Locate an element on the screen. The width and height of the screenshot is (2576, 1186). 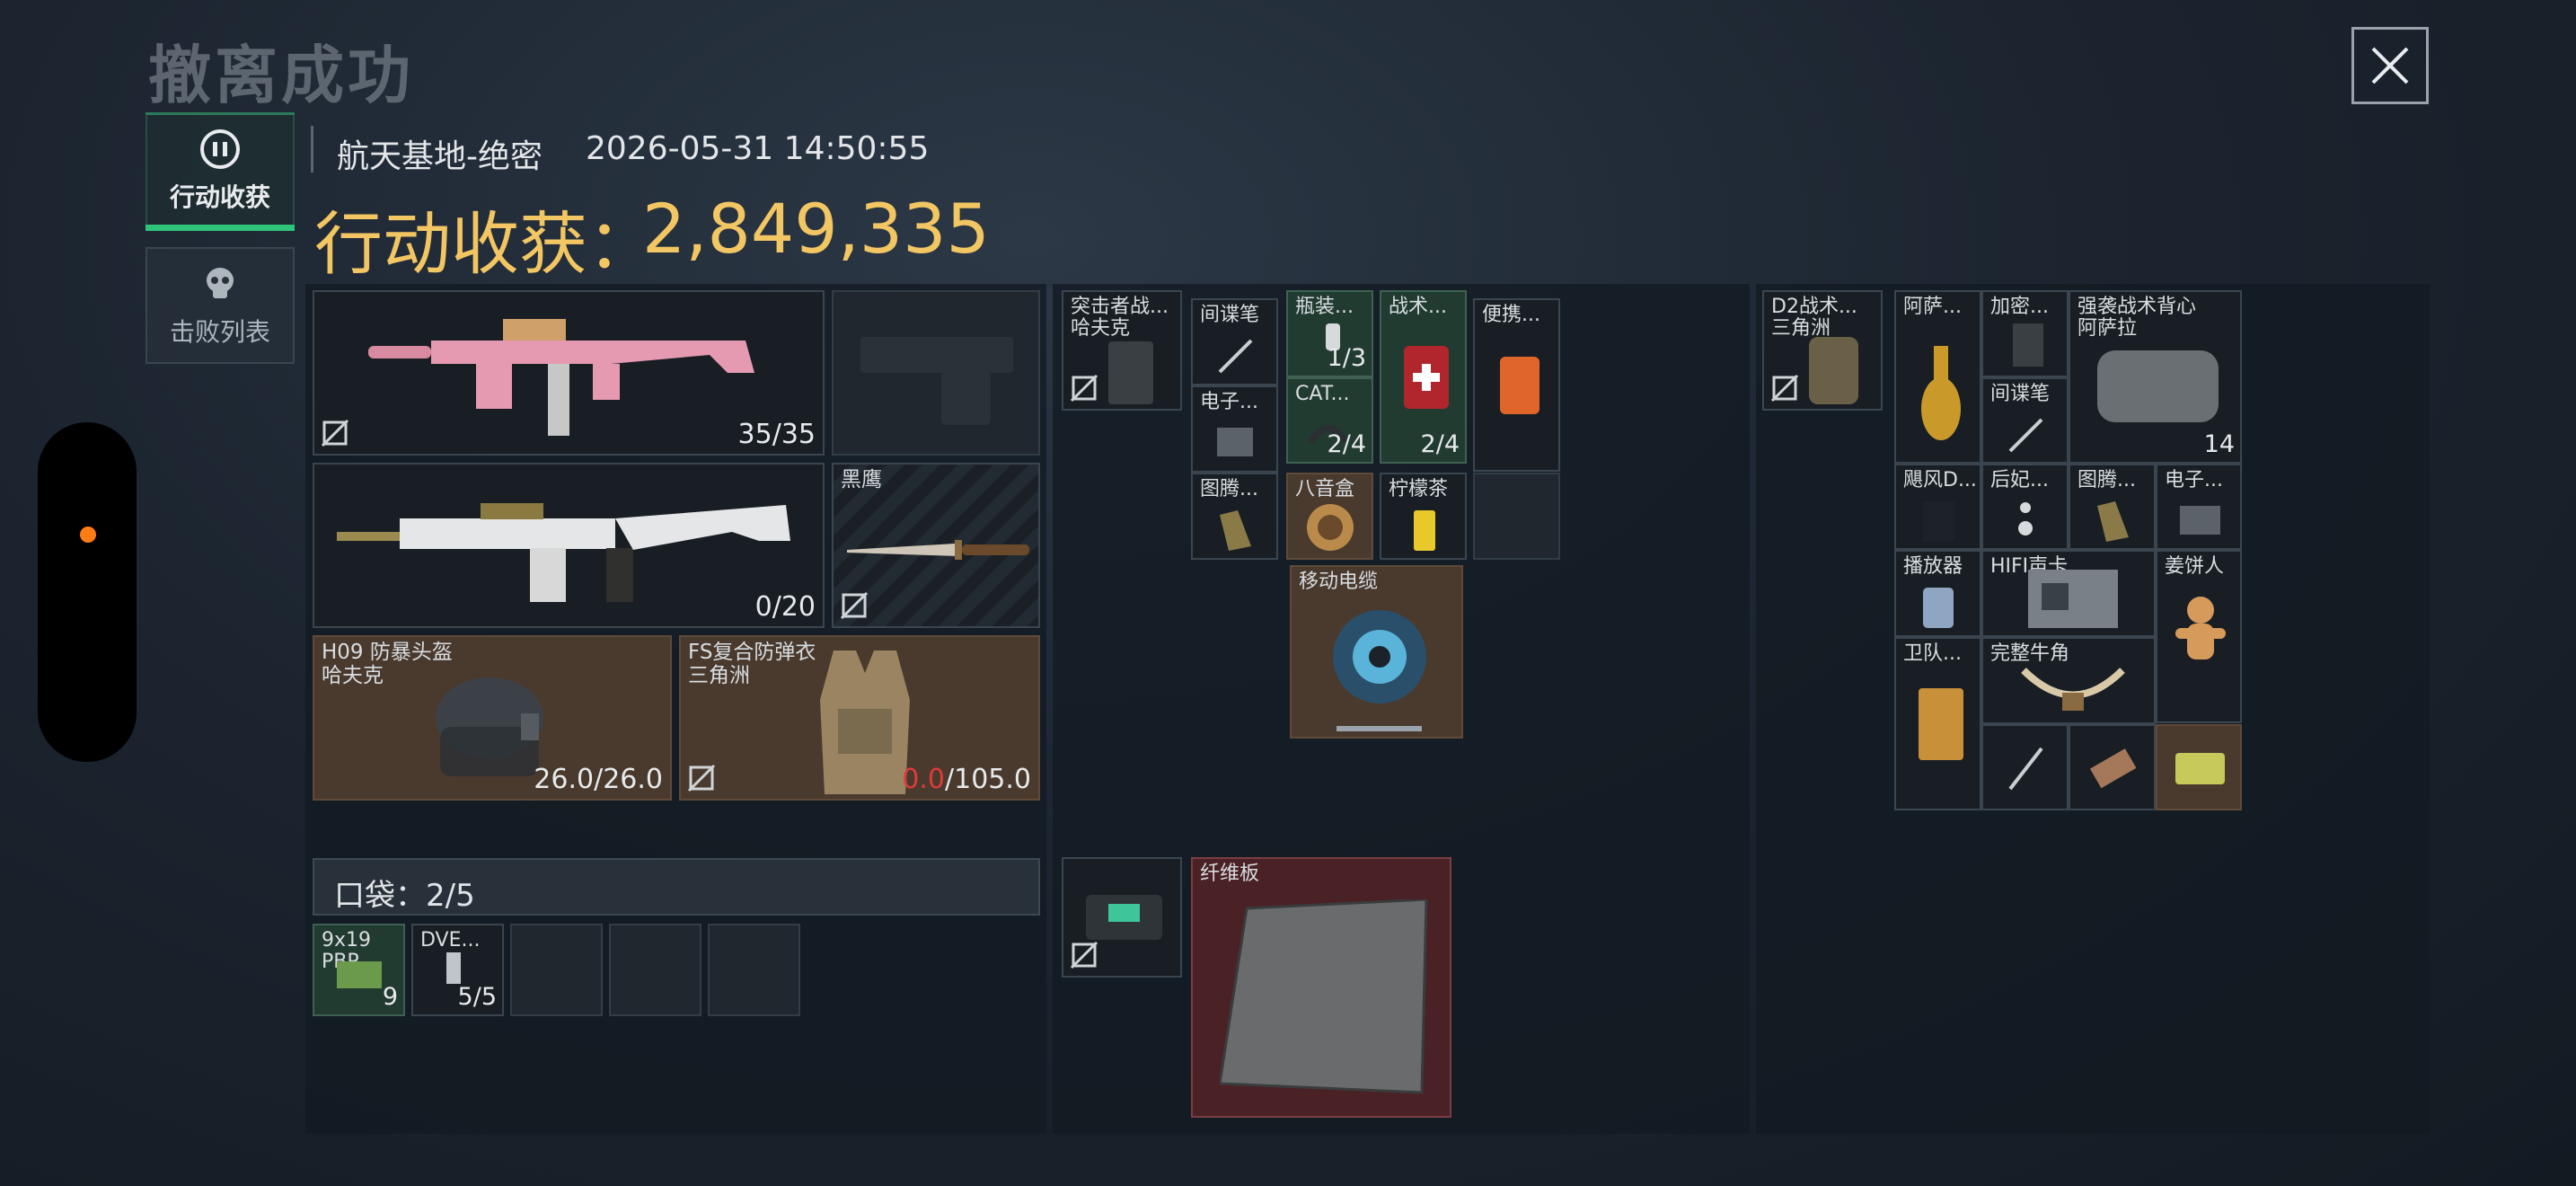
item-count: 5/5 is located at coordinates (477, 997).